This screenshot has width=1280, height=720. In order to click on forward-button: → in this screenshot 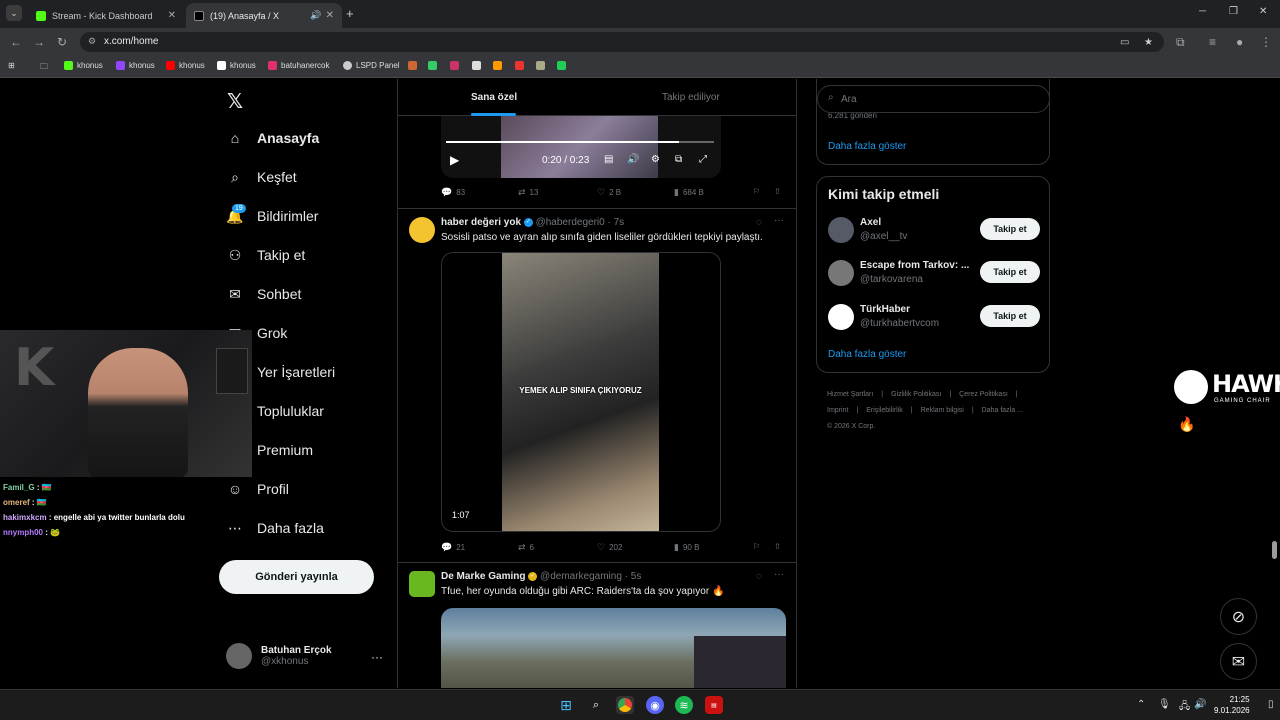, I will do `click(39, 42)`.